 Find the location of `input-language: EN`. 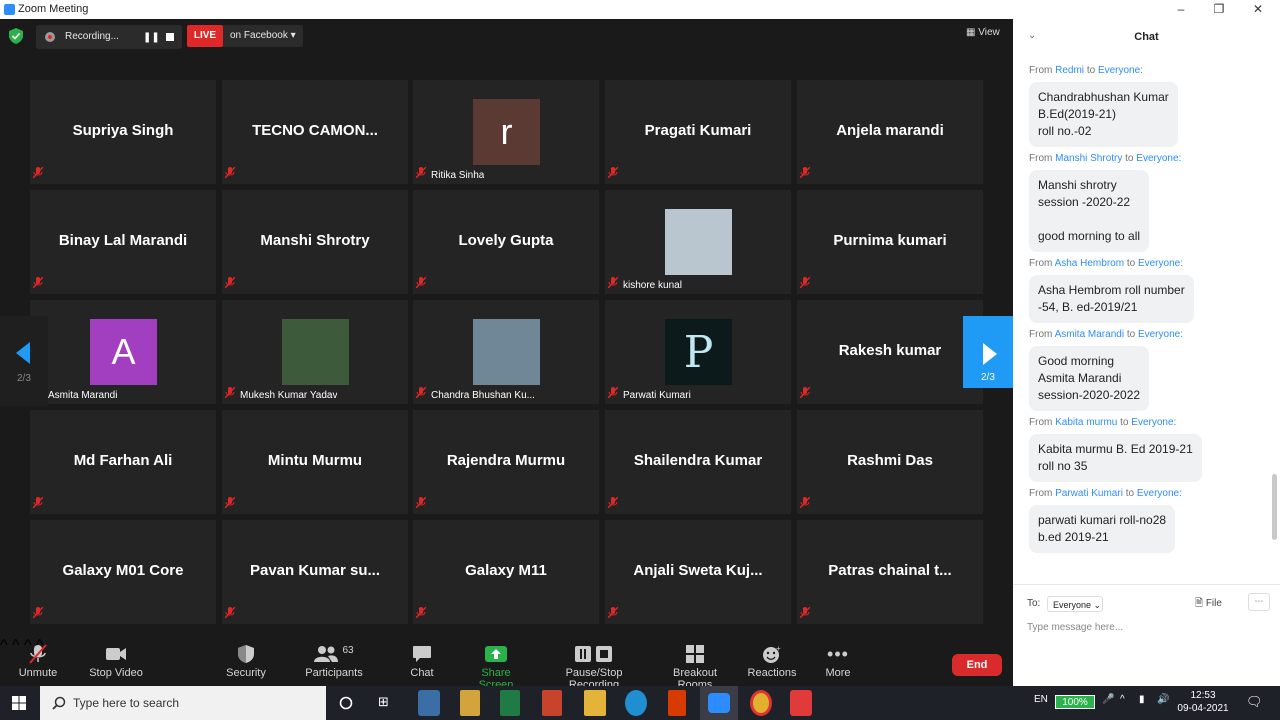

input-language: EN is located at coordinates (1041, 699).